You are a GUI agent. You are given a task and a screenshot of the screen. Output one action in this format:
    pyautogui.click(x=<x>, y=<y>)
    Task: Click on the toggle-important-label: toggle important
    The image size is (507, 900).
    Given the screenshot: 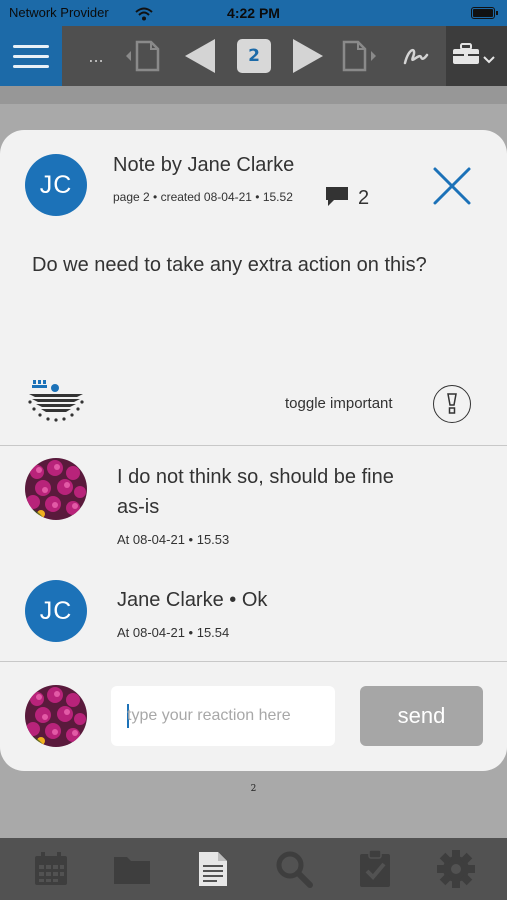 What is the action you would take?
    pyautogui.click(x=339, y=403)
    